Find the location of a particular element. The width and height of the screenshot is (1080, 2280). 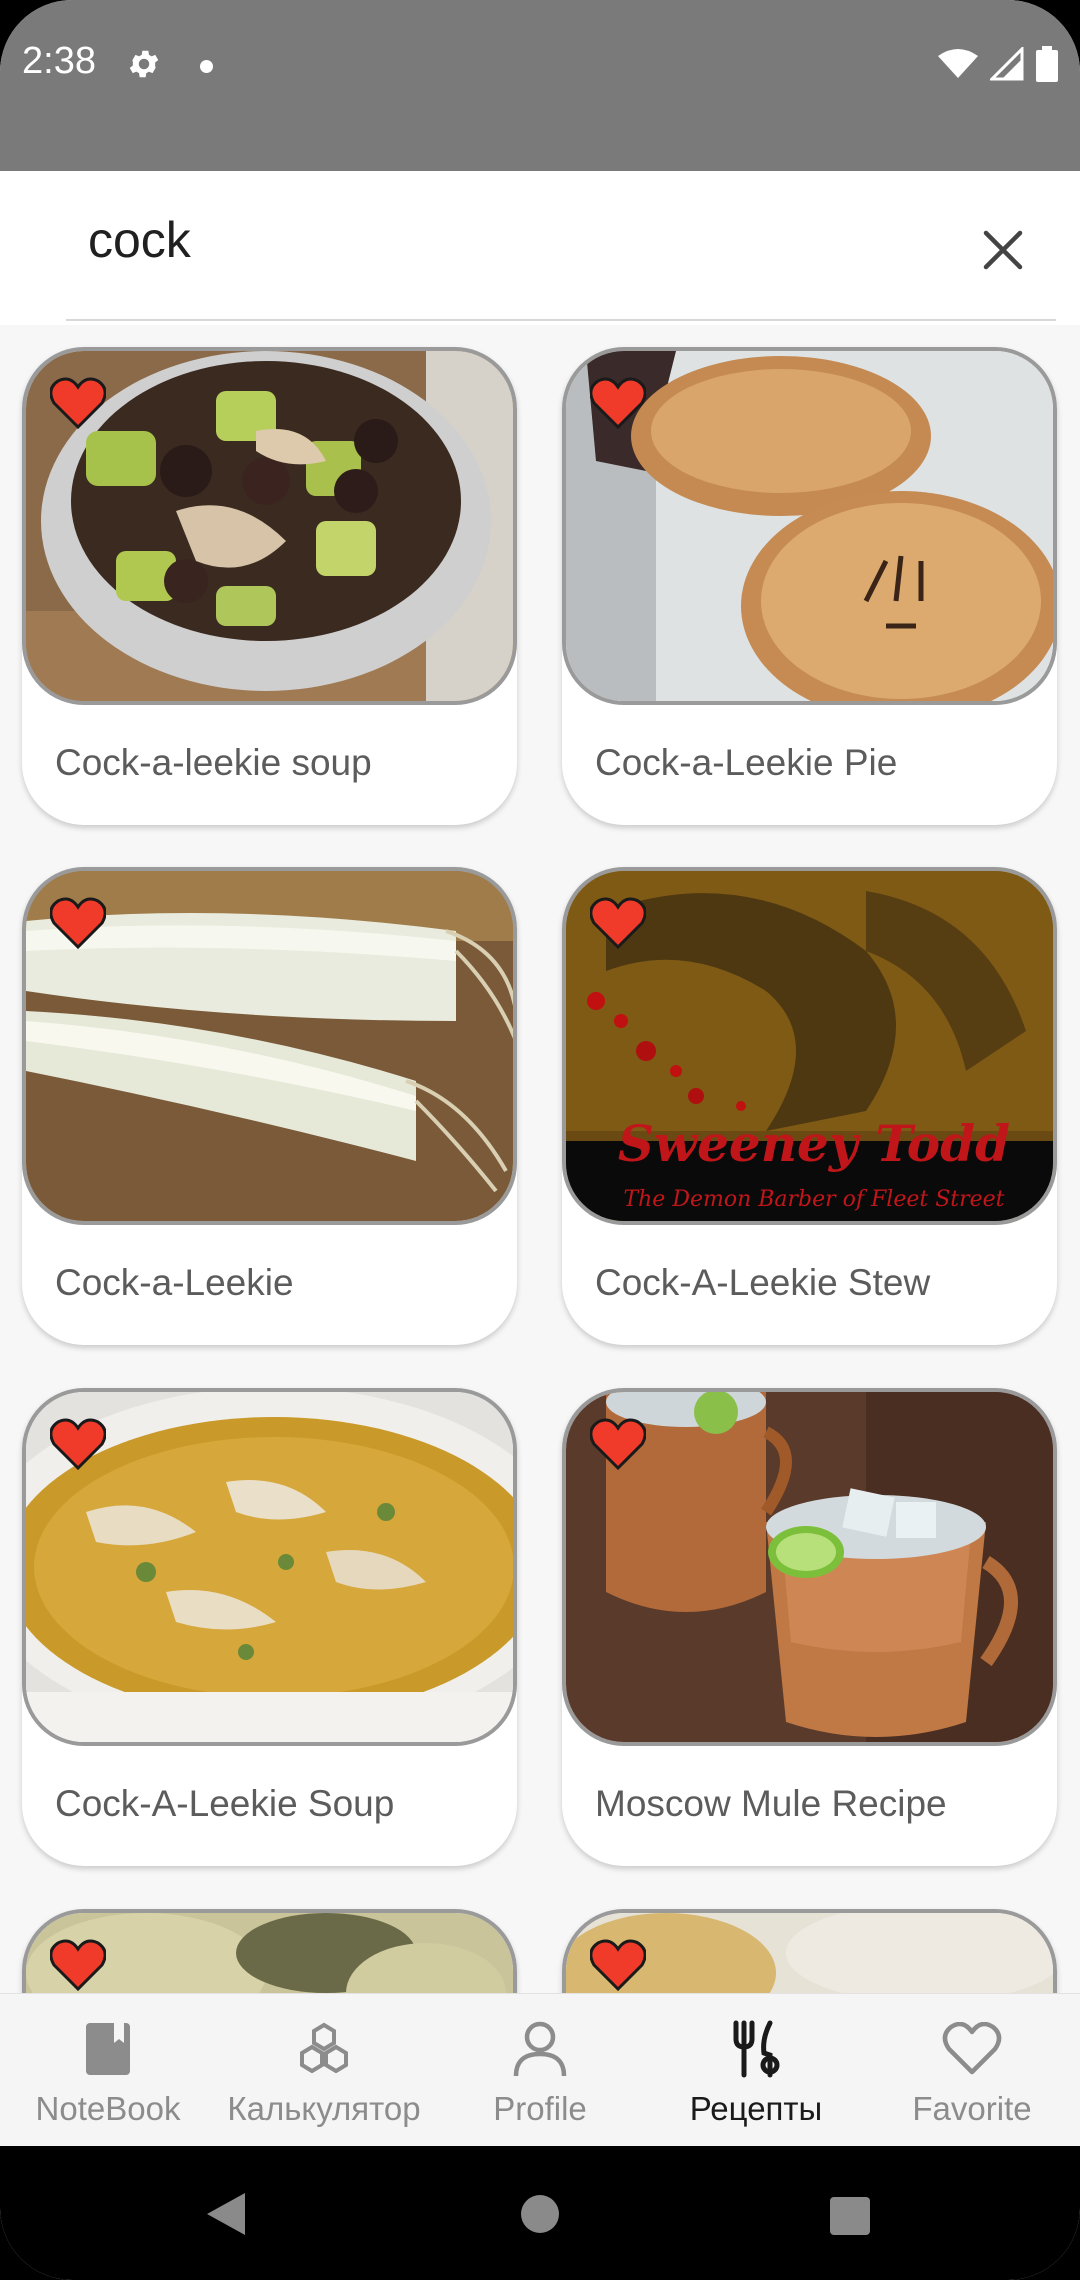

search-bar is located at coordinates (540, 248).